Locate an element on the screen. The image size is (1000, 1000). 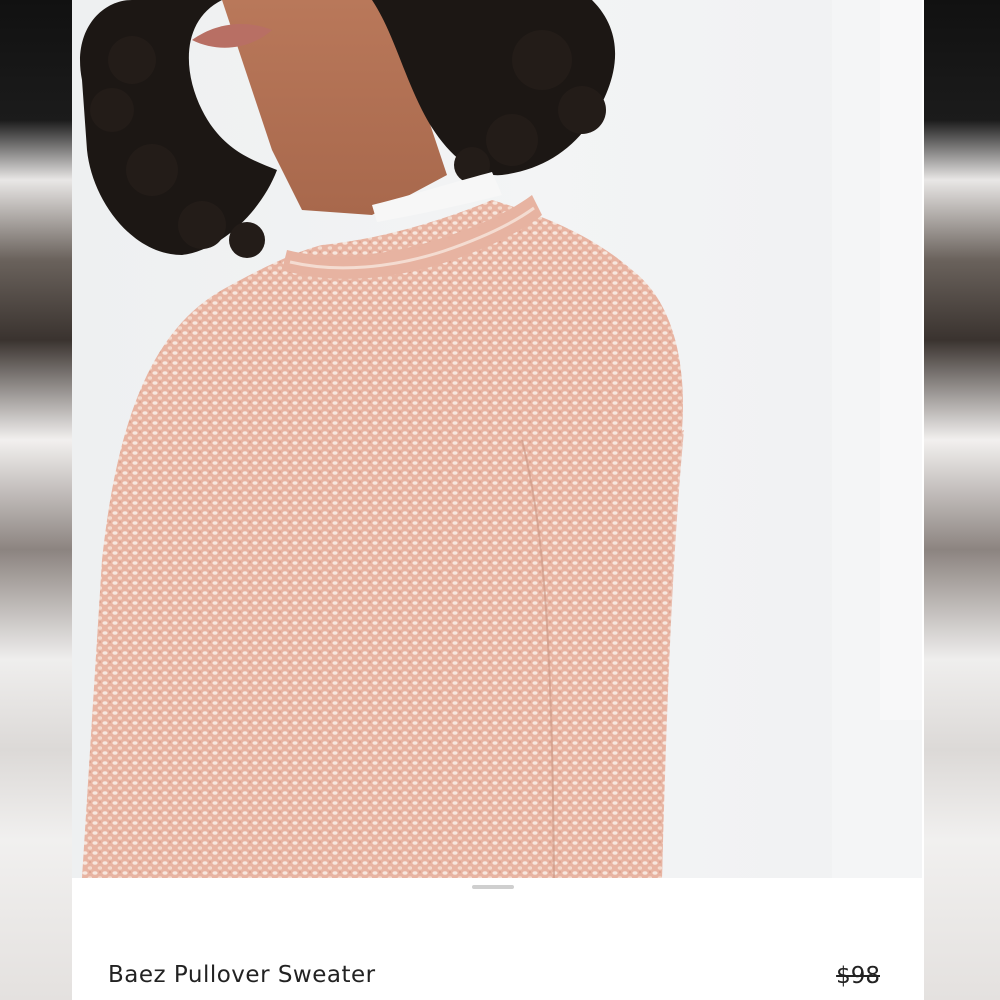
drag-handle is located at coordinates (493, 887).